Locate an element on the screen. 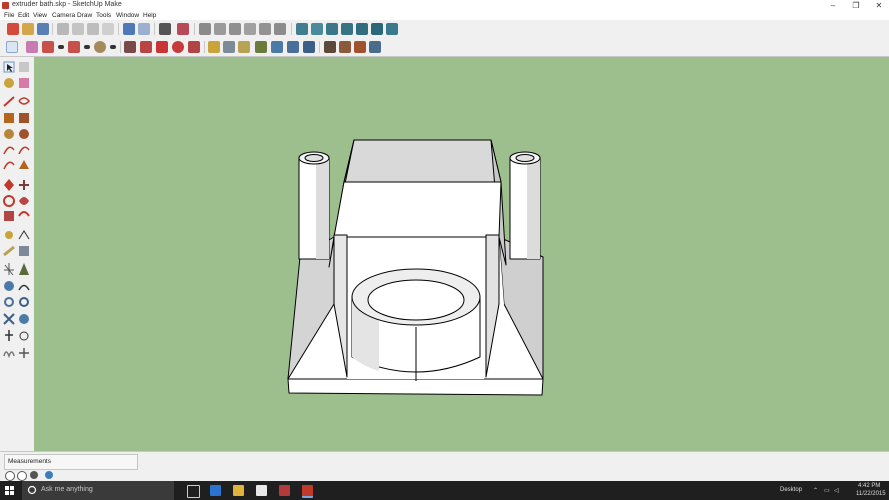 This screenshot has height=500, width=889. move-tool-icon is located at coordinates (9, 185).